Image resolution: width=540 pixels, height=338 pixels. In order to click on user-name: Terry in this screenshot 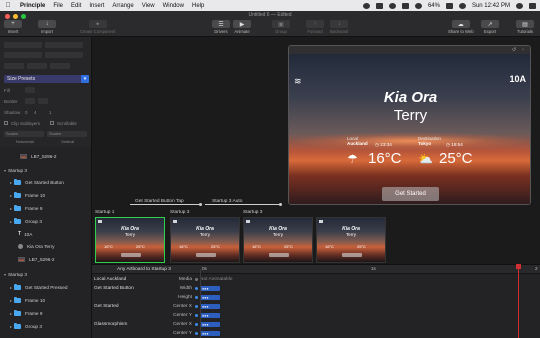, I will do `click(410, 115)`.